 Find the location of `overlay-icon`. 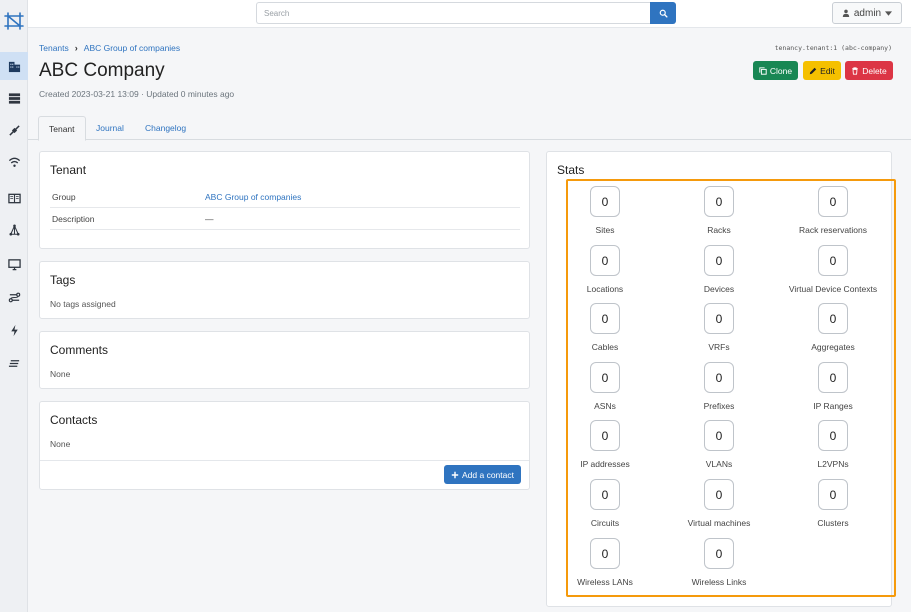

overlay-icon is located at coordinates (14, 230).